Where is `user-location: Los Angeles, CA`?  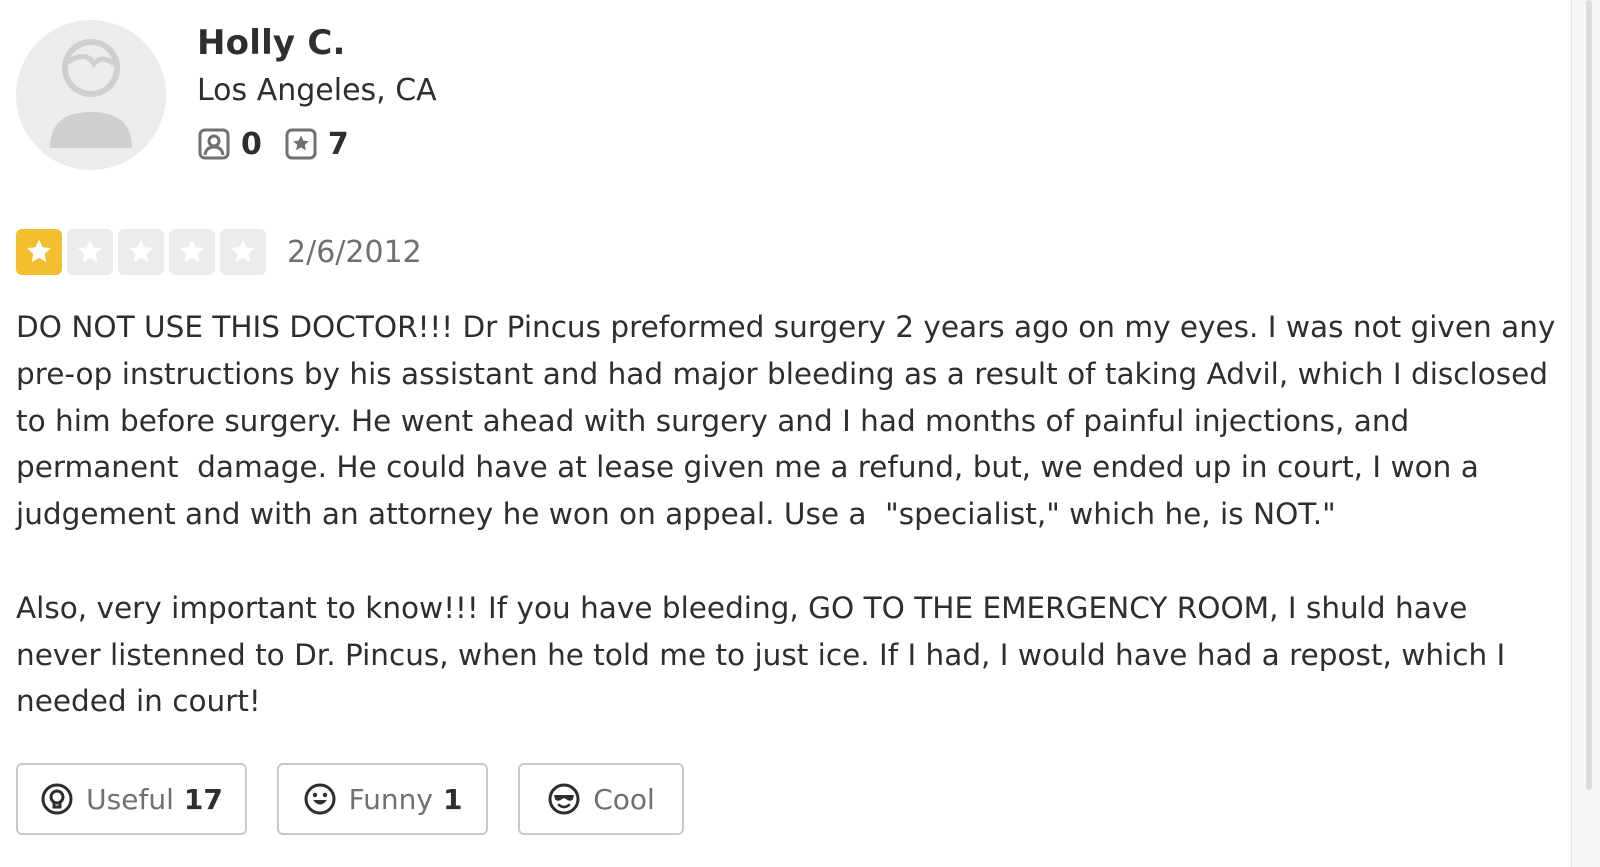 user-location: Los Angeles, CA is located at coordinates (317, 90).